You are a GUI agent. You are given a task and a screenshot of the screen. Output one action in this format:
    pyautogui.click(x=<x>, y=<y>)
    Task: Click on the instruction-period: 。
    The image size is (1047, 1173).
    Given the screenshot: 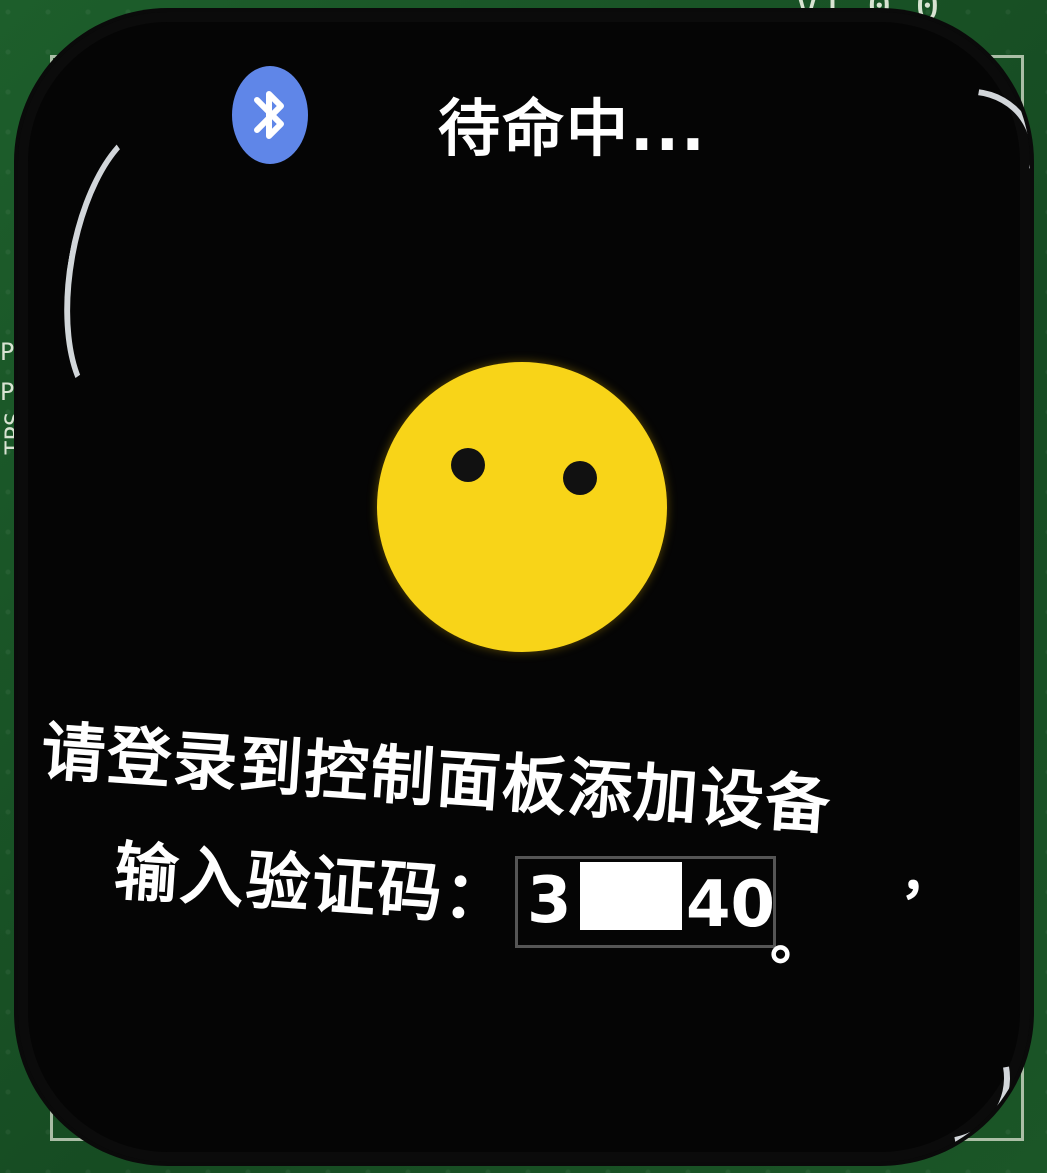 What is the action you would take?
    pyautogui.click(x=797, y=940)
    